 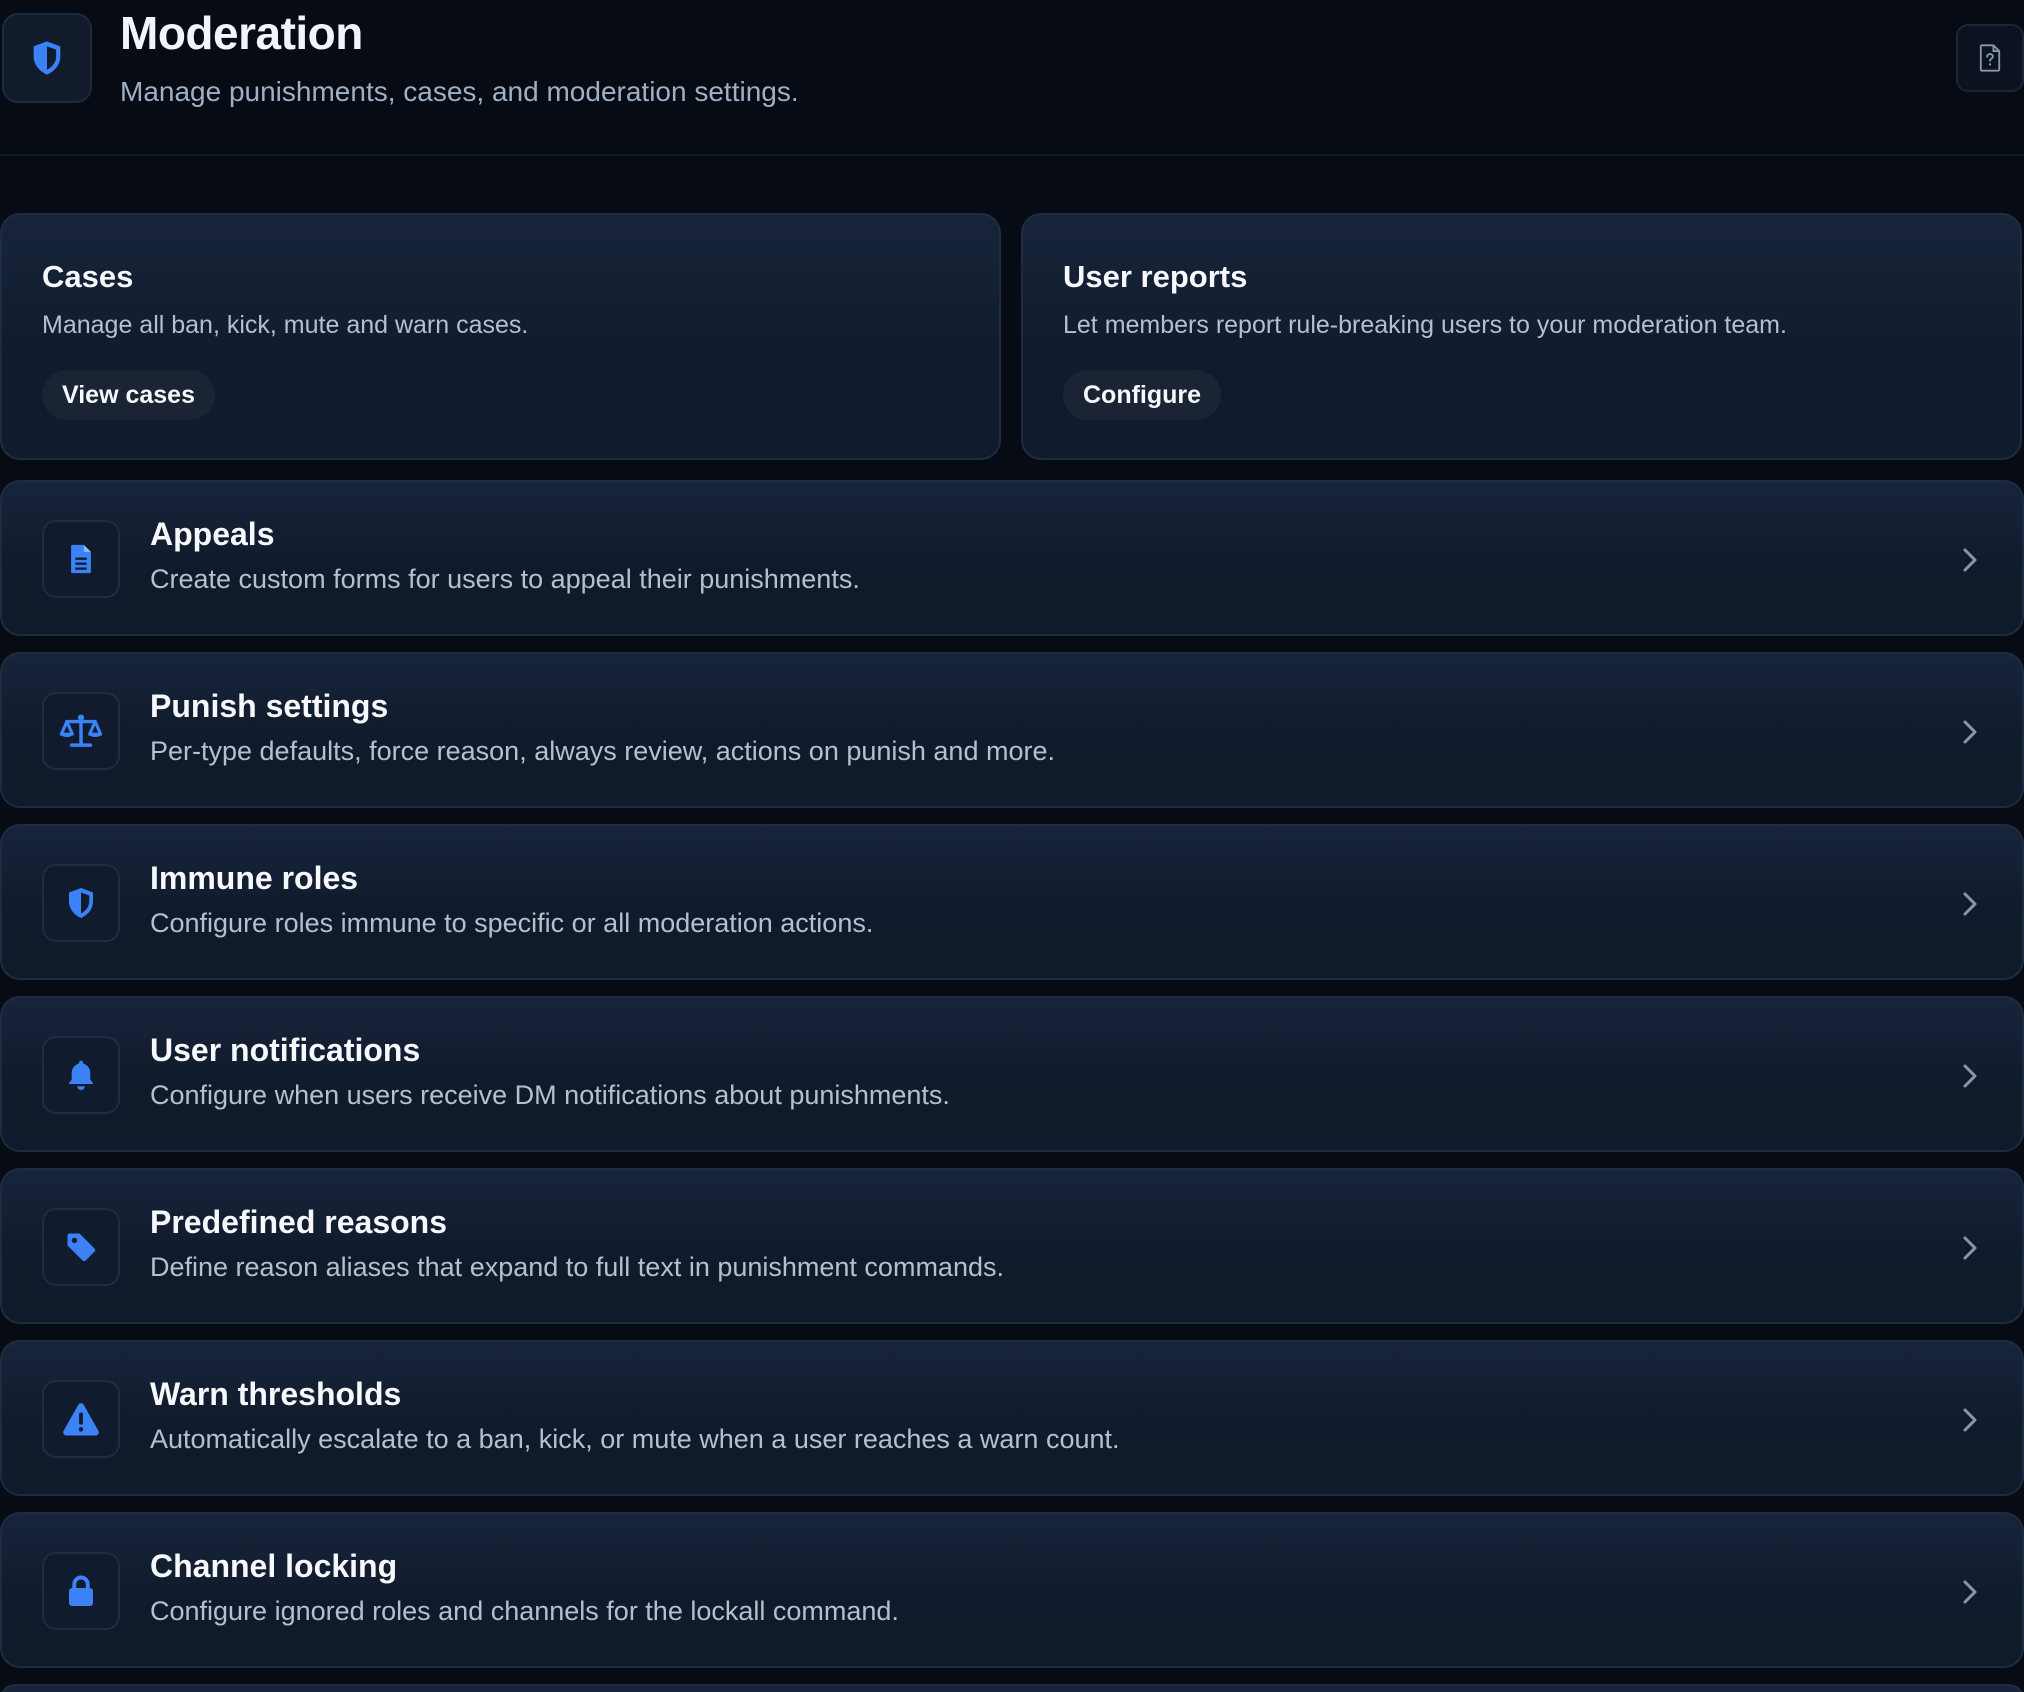 I want to click on settings-row-title: Channel locking, so click(x=274, y=1566).